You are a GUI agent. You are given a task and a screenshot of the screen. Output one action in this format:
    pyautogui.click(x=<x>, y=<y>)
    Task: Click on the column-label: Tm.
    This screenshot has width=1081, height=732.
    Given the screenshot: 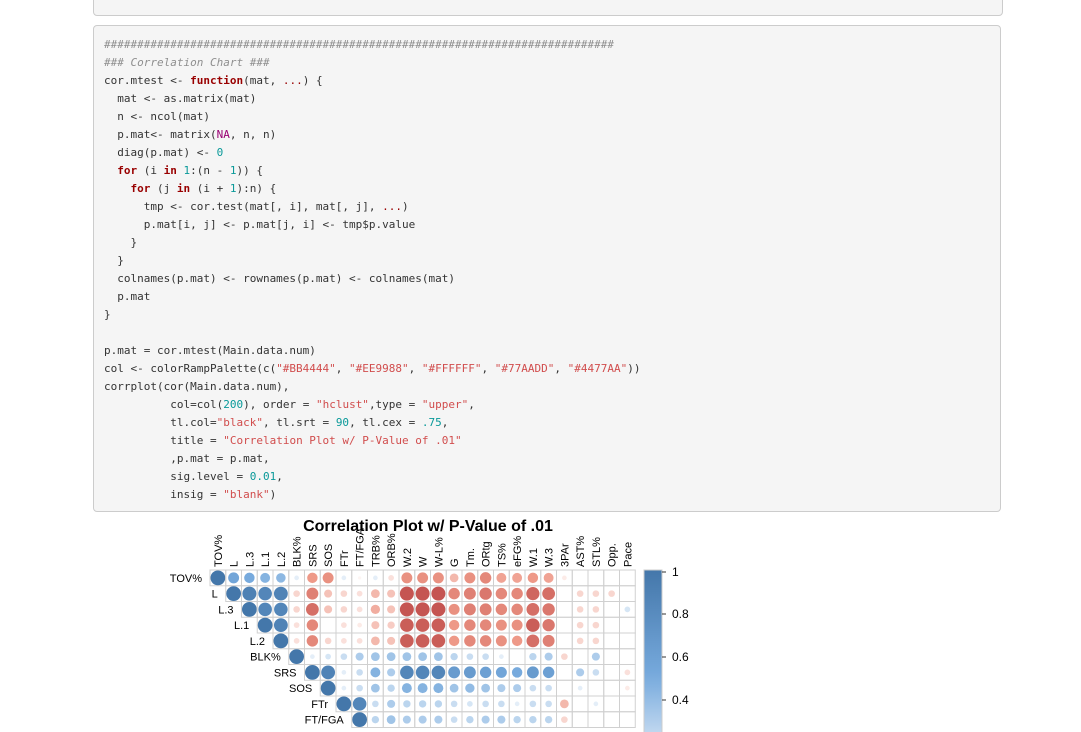 What is the action you would take?
    pyautogui.click(x=471, y=557)
    